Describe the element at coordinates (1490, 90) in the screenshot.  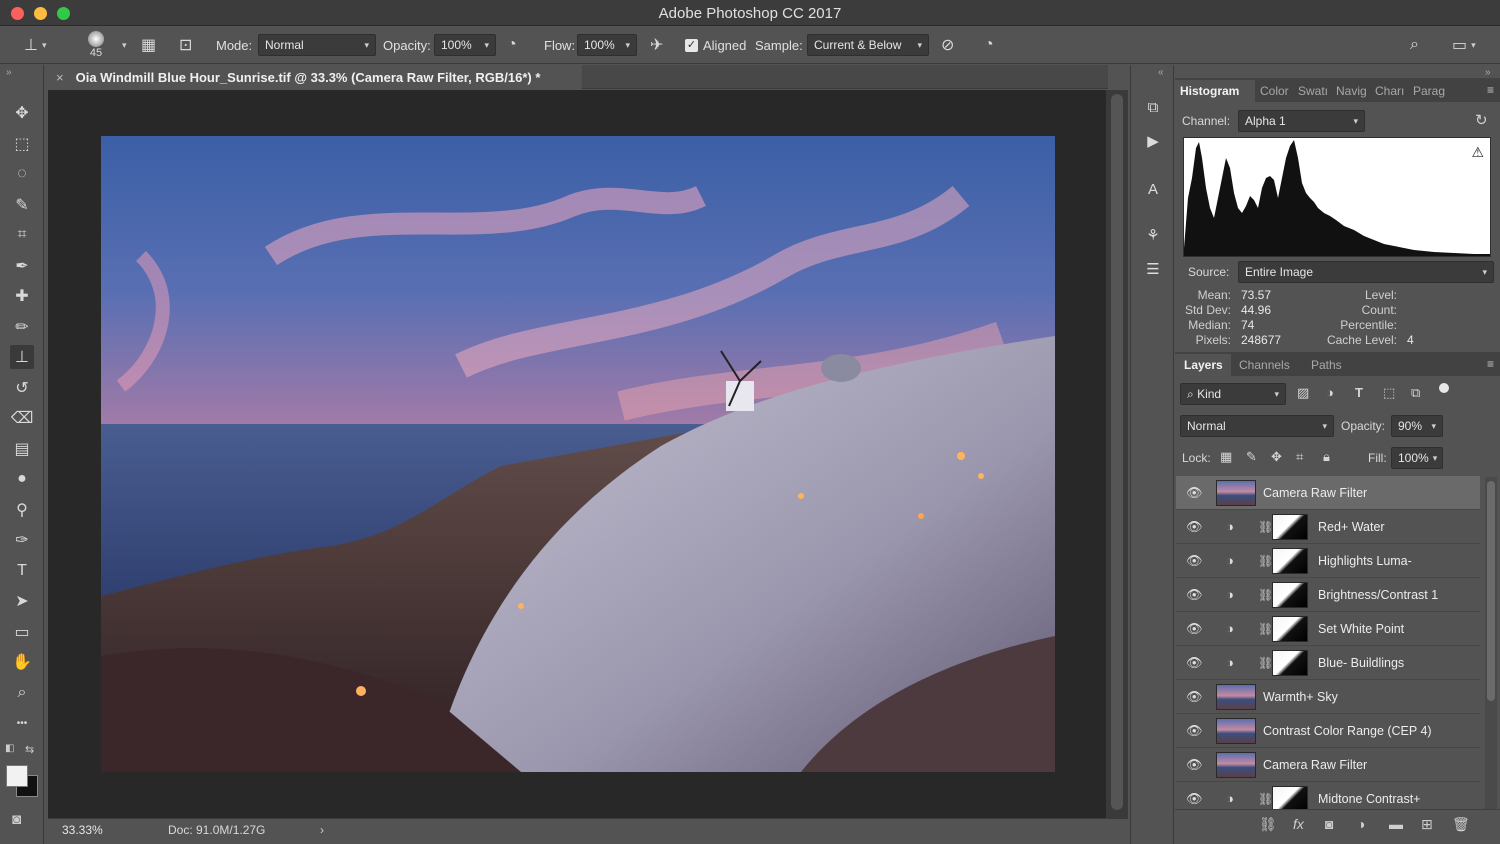
I see `panel-menu-icon: ≡` at that location.